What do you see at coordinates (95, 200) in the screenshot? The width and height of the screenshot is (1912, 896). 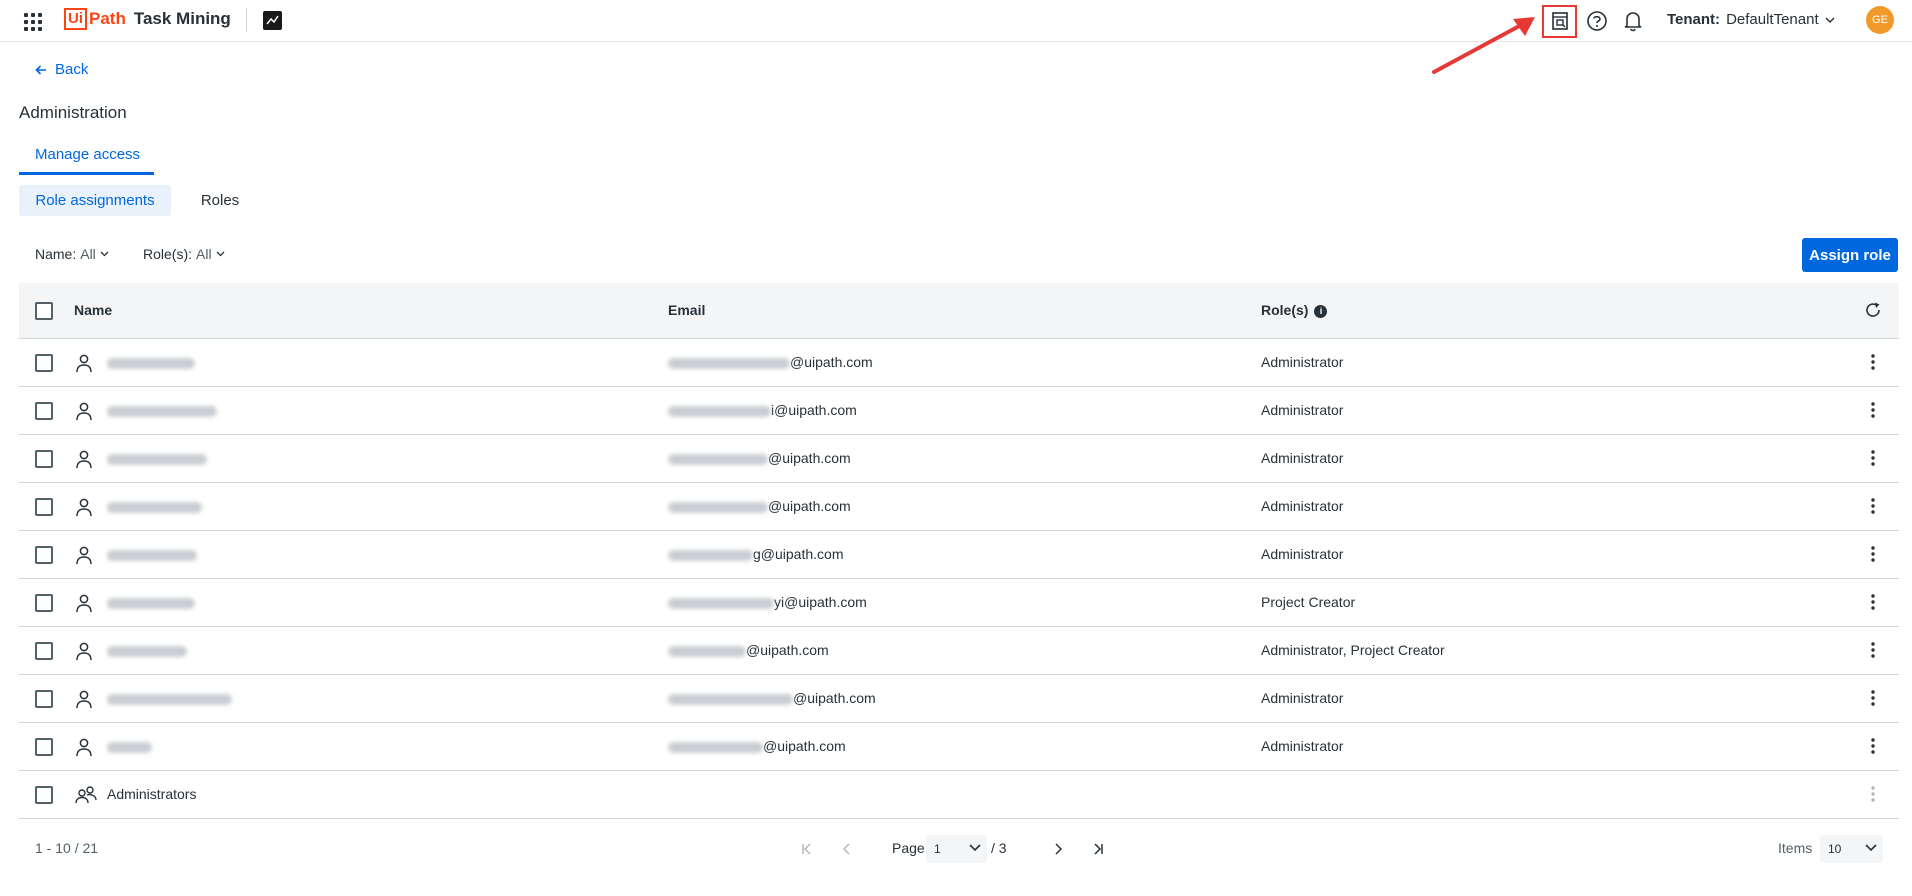 I see `tab-role-assignments: Role assignments` at bounding box center [95, 200].